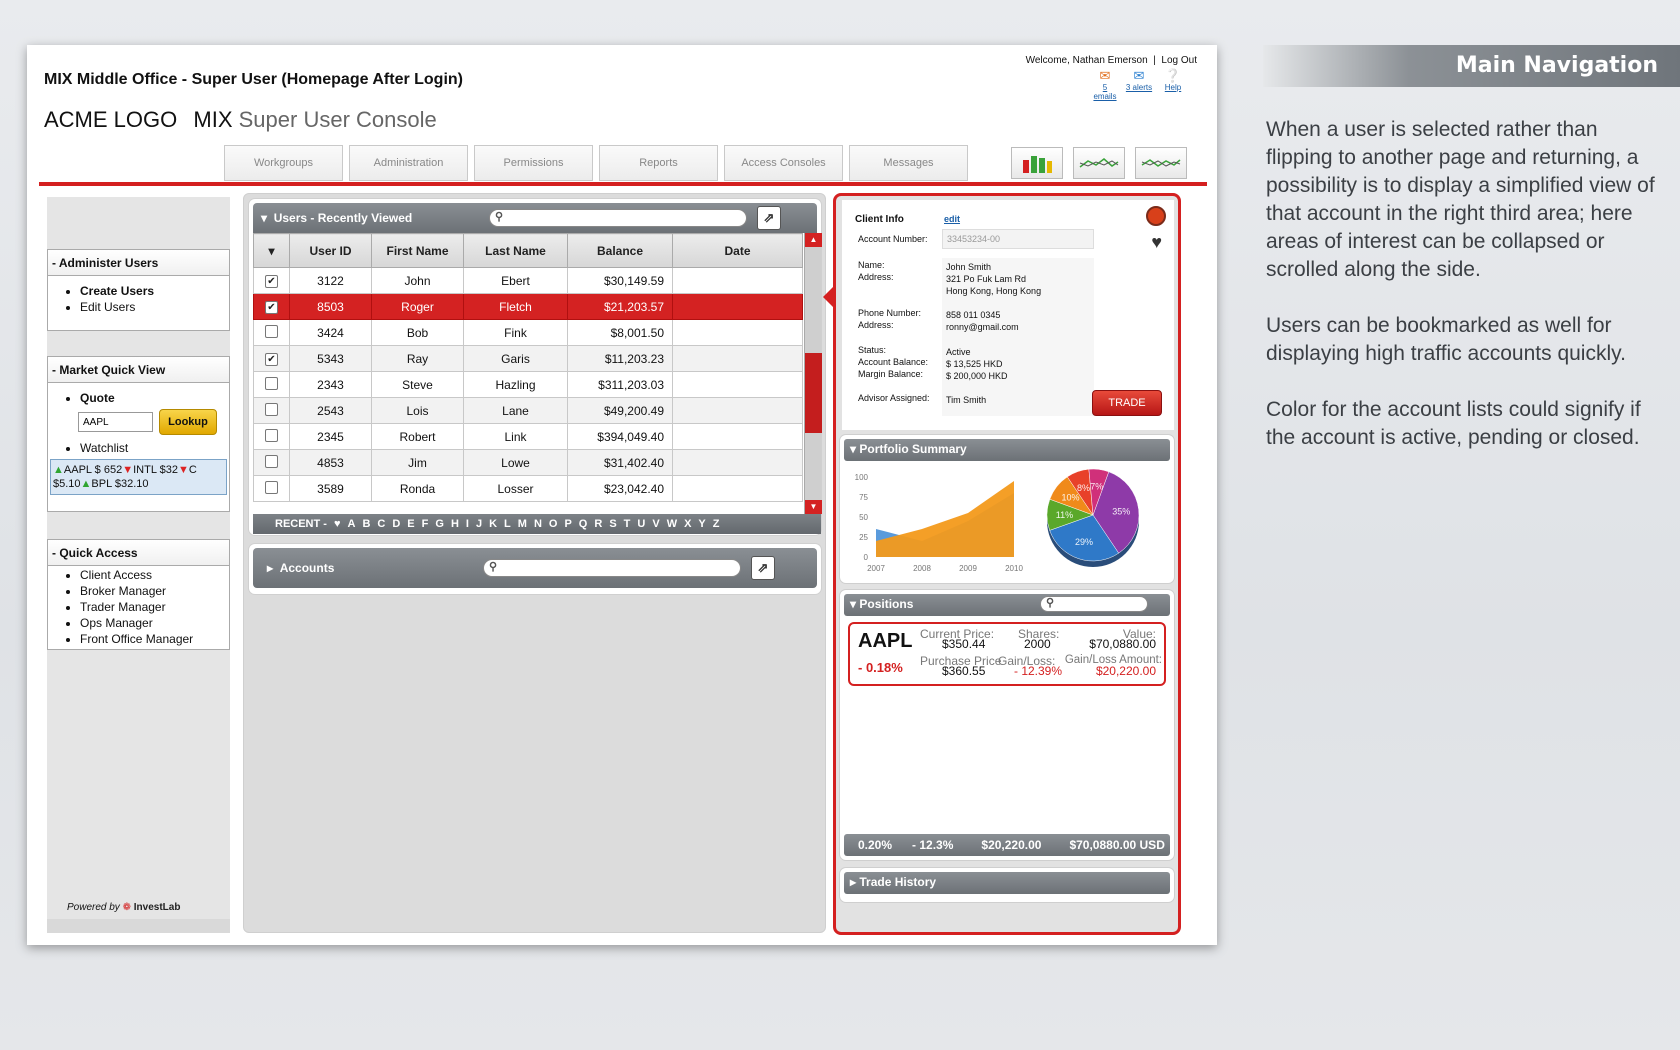 The image size is (1680, 1050). I want to click on create-users-link: Create Users, so click(154, 291).